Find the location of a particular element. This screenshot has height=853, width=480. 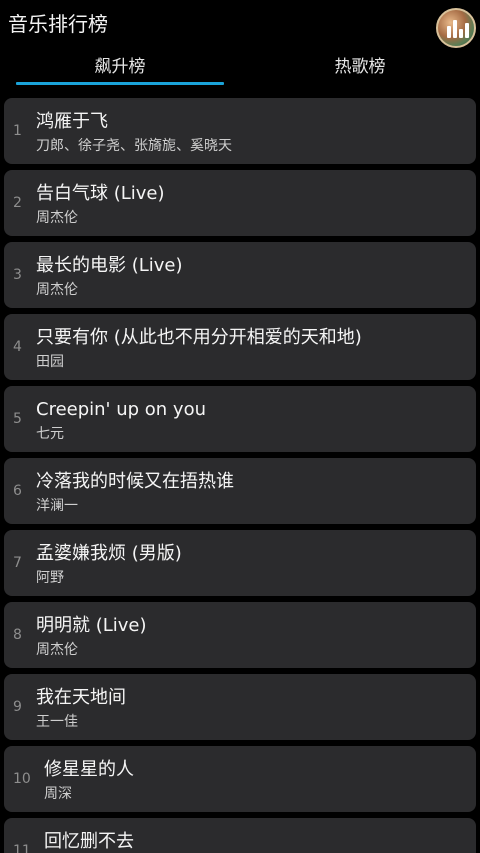

song-row: 11 回忆删不去 is located at coordinates (240, 835).